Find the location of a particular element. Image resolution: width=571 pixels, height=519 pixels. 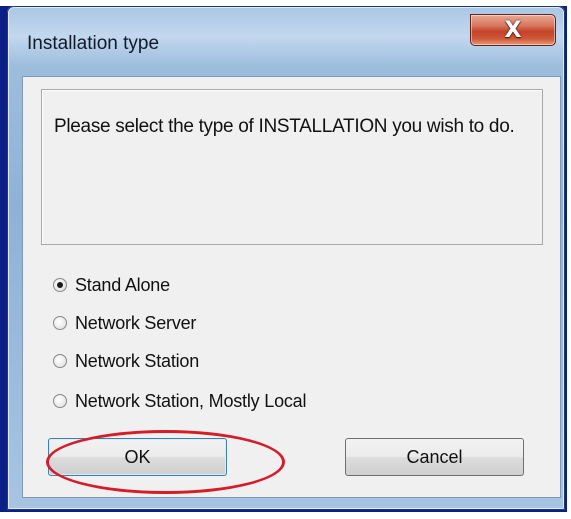

option-network-station-mostly-local: Network Station, Mostly Local is located at coordinates (179, 401).